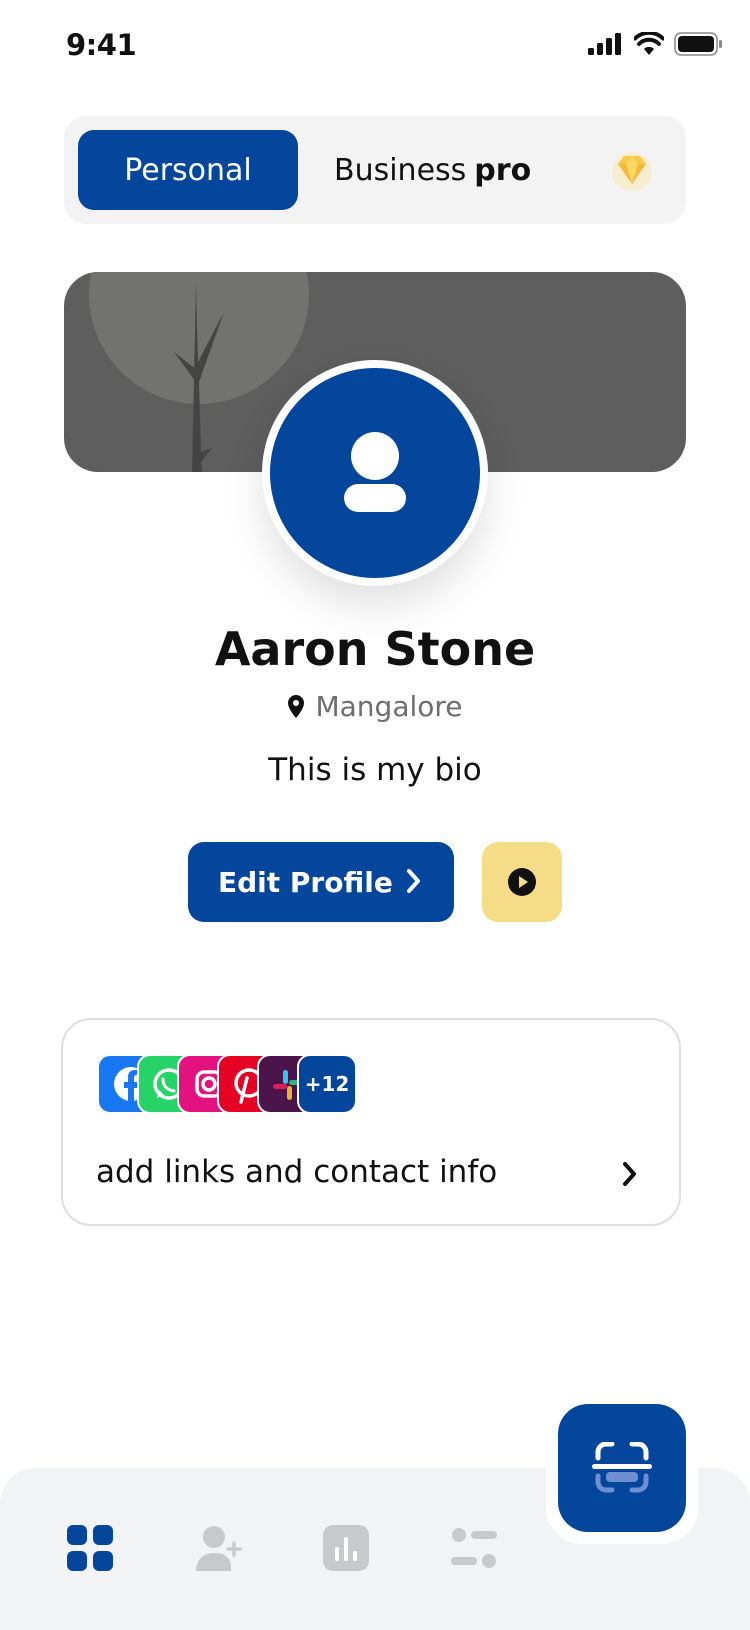 The height and width of the screenshot is (1630, 750). Describe the element at coordinates (400, 170) in the screenshot. I see `tab-business-label: Business` at that location.